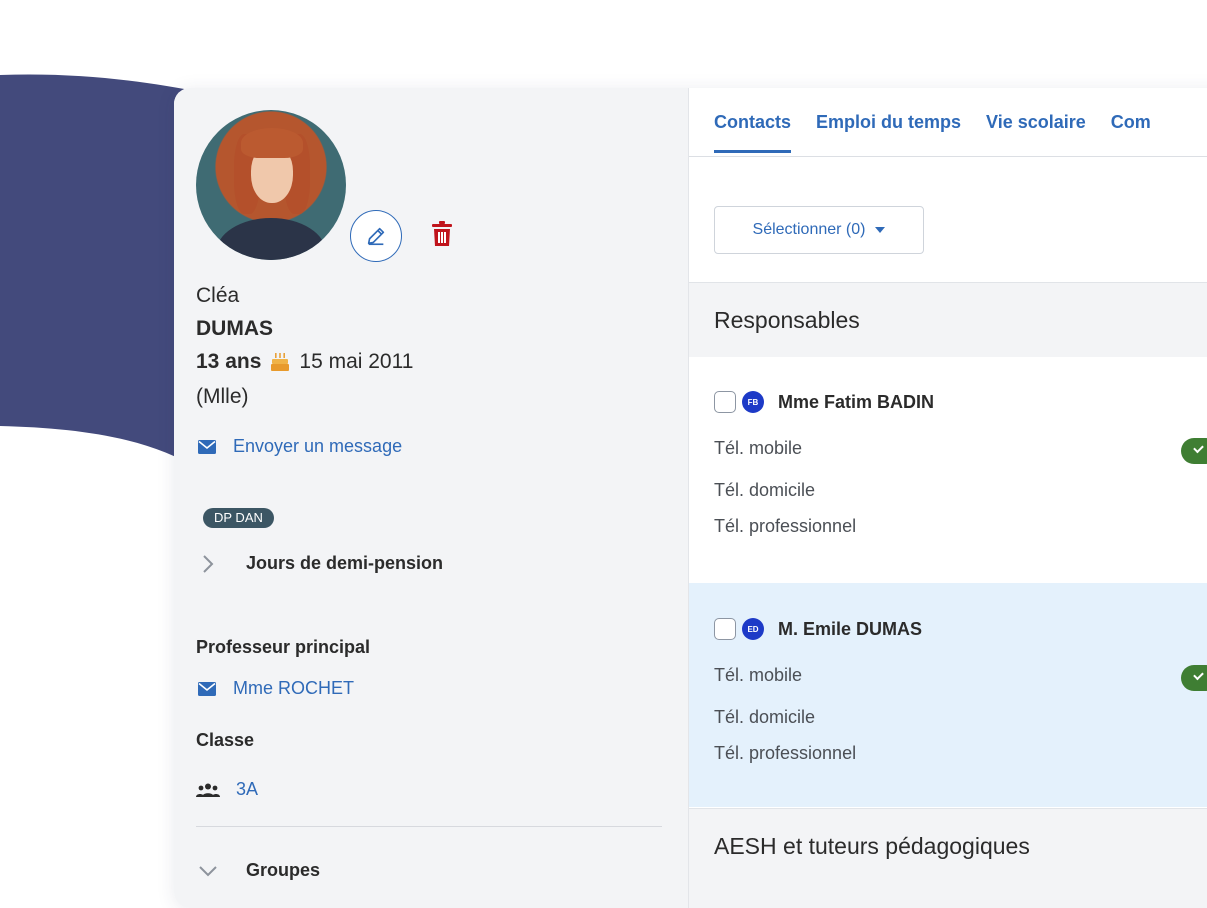 The image size is (1207, 908). Describe the element at coordinates (222, 396) in the screenshot. I see `student-civility: (Mlle)` at that location.